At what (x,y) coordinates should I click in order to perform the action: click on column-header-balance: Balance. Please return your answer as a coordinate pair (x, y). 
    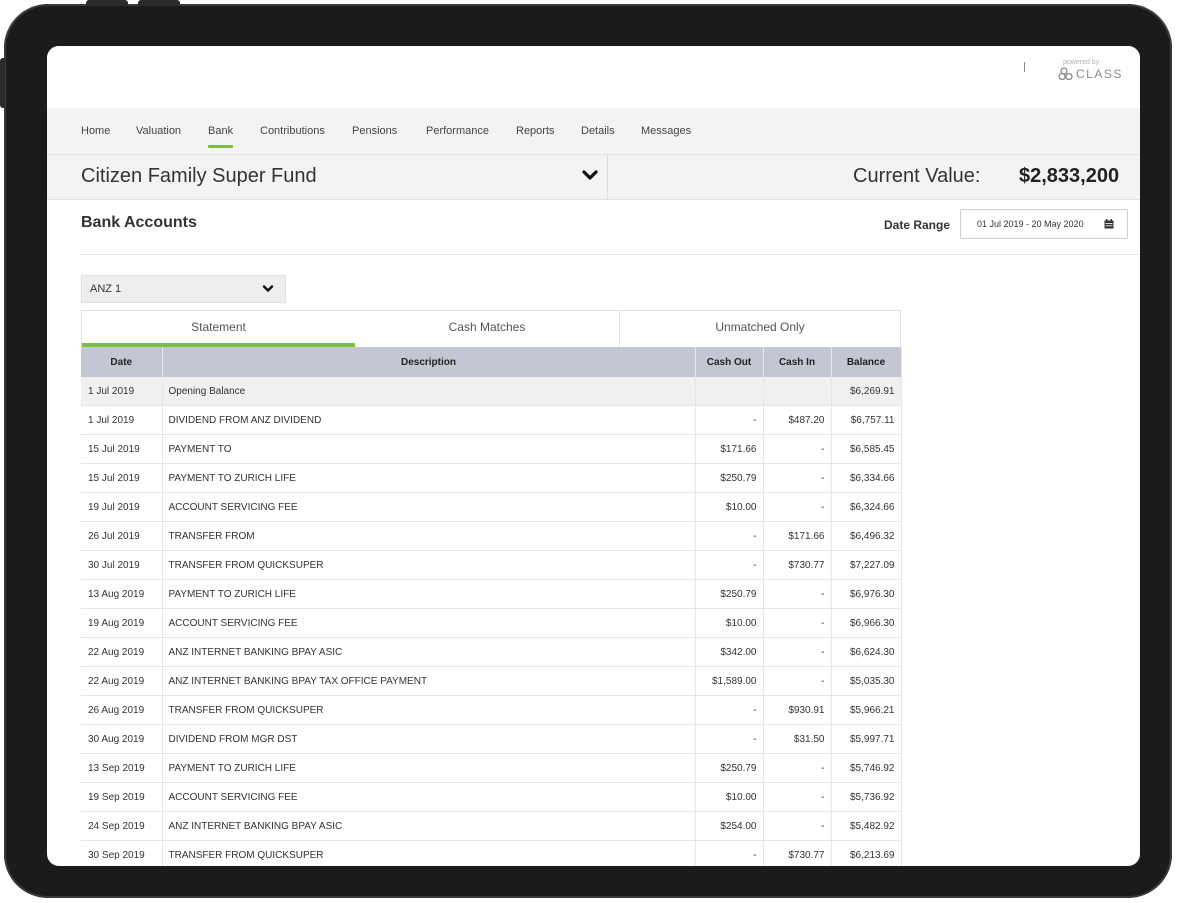
    Looking at the image, I should click on (866, 362).